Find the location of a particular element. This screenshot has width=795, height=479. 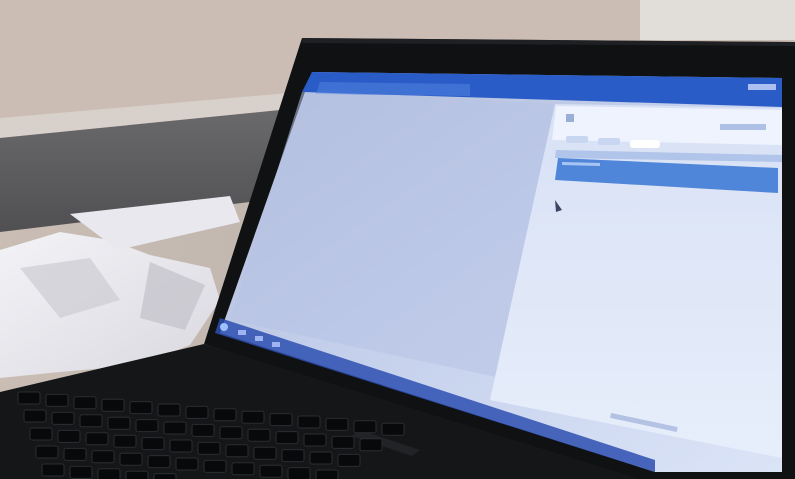

wall-light is located at coordinates (717, 20).